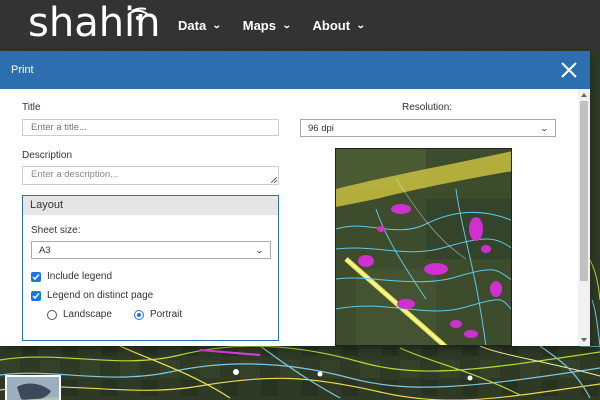 This screenshot has height=400, width=600. What do you see at coordinates (584, 340) in the screenshot?
I see `scroll-down-icon` at bounding box center [584, 340].